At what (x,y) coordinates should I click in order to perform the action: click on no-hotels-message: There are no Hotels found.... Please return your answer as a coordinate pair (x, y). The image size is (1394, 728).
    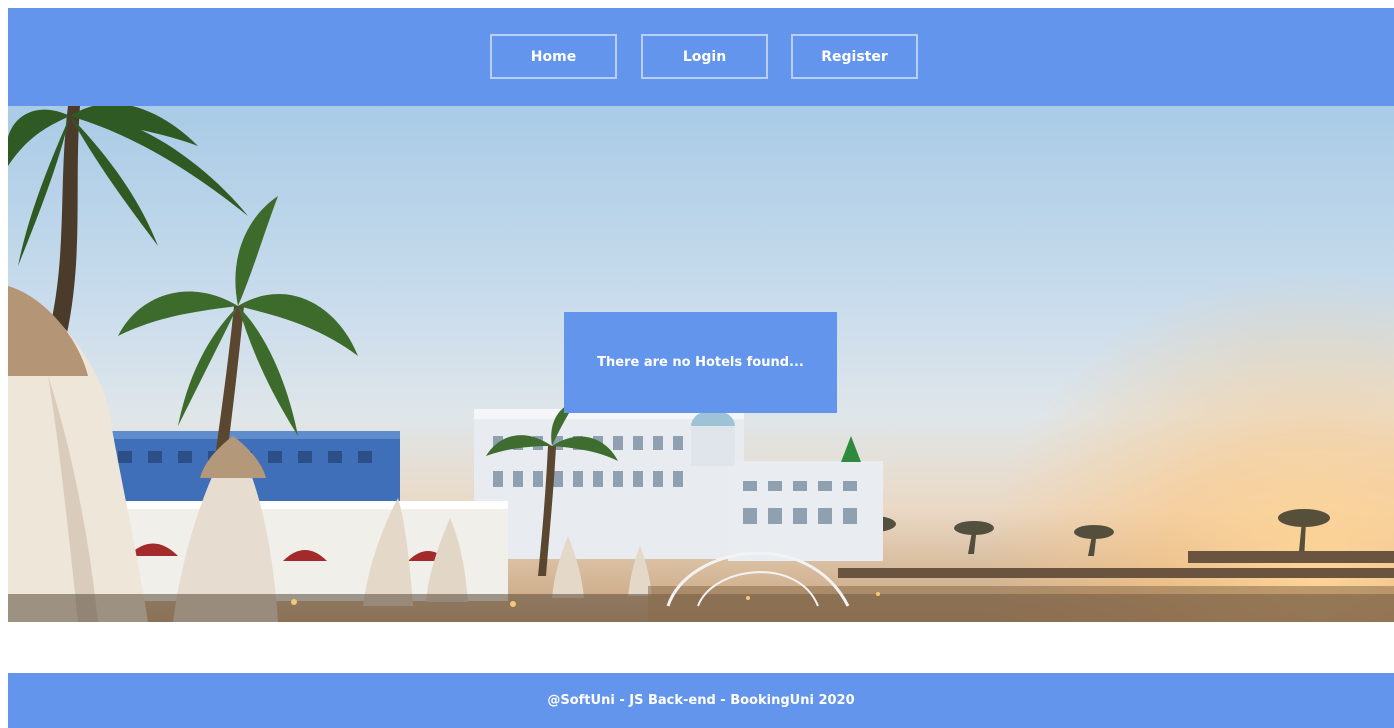
    Looking at the image, I should click on (700, 362).